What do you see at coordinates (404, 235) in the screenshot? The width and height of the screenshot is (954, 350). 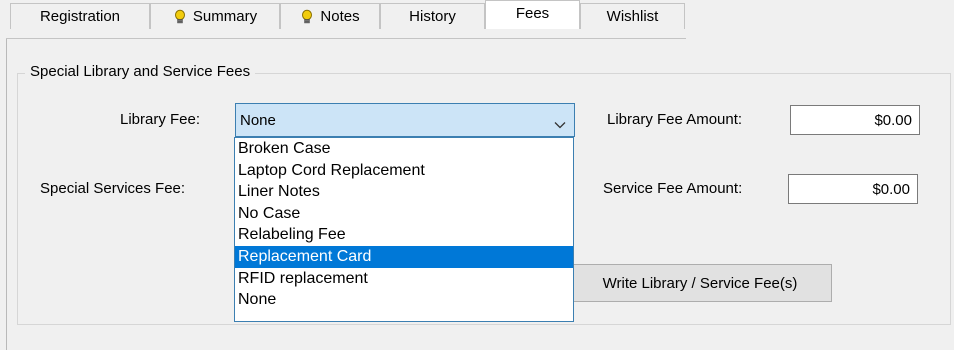 I see `dropdown-option-relabeling-fee: Relabeling Fee` at bounding box center [404, 235].